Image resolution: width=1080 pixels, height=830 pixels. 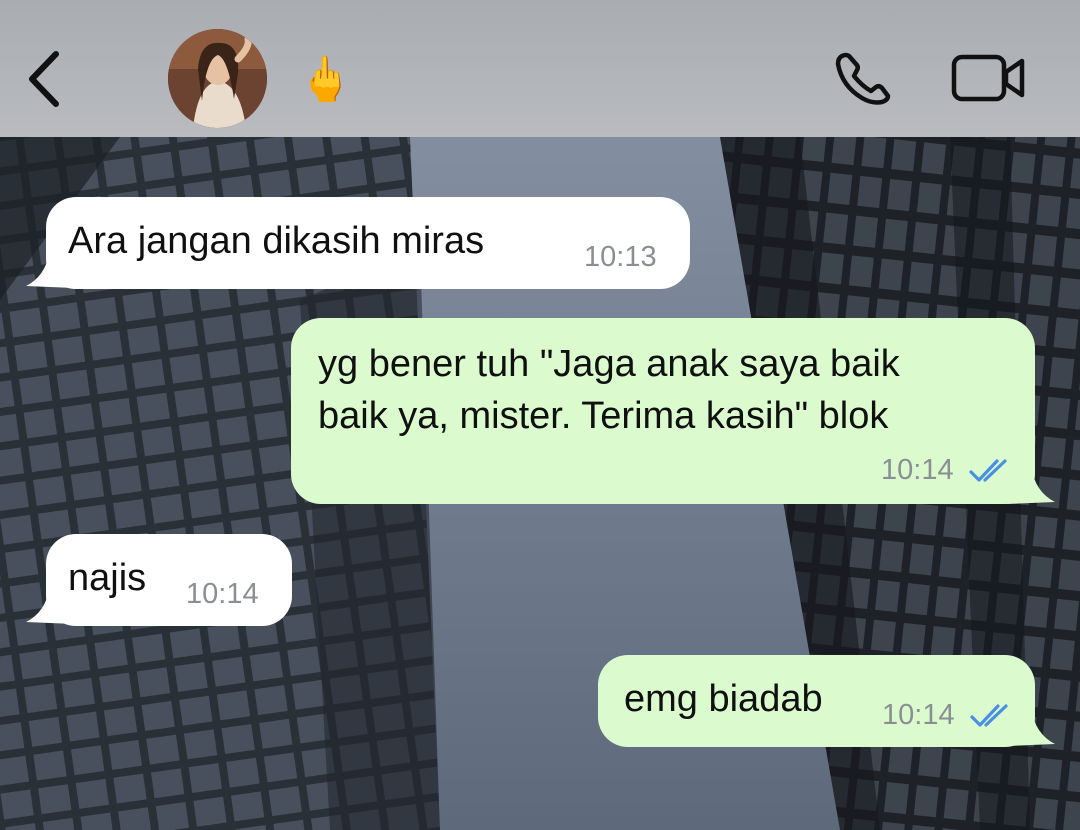 I want to click on message-bubble-outgoing: emg biadab 10:14, so click(x=816, y=701).